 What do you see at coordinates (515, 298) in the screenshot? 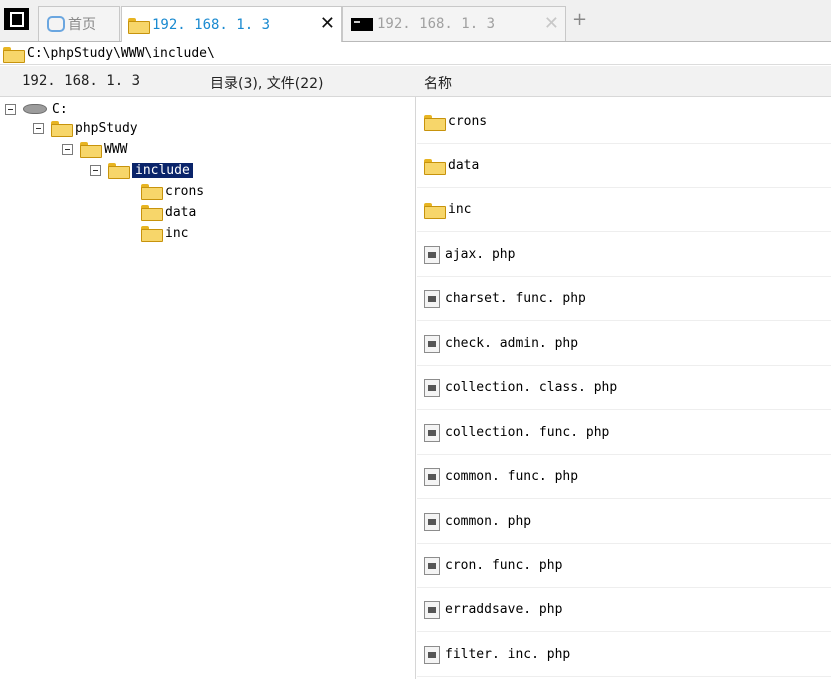
I see `file-name: charset. func. php` at bounding box center [515, 298].